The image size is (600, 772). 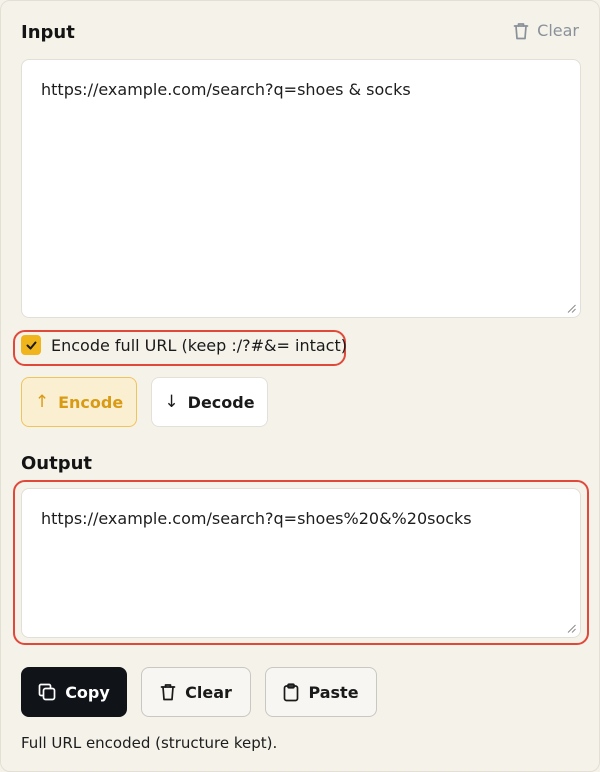 I want to click on clipboard-icon, so click(x=291, y=692).